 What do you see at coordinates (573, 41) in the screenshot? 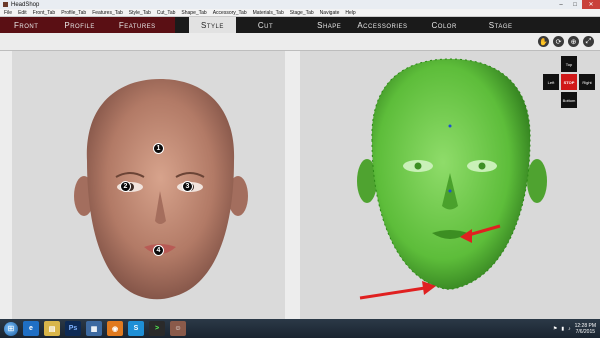
I see `zoom-icon: ⊕` at bounding box center [573, 41].